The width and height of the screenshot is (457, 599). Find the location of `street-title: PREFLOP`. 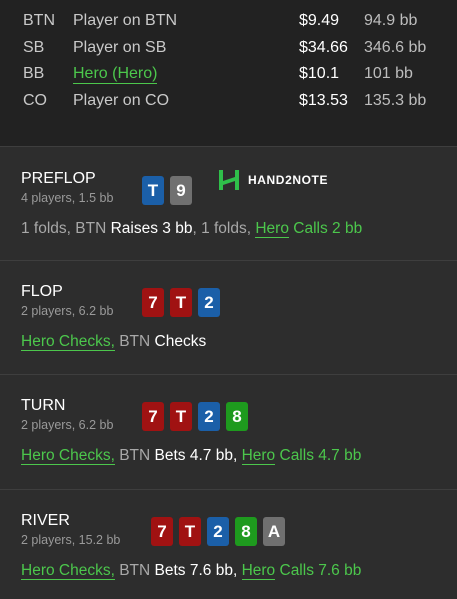

street-title: PREFLOP is located at coordinates (58, 178).